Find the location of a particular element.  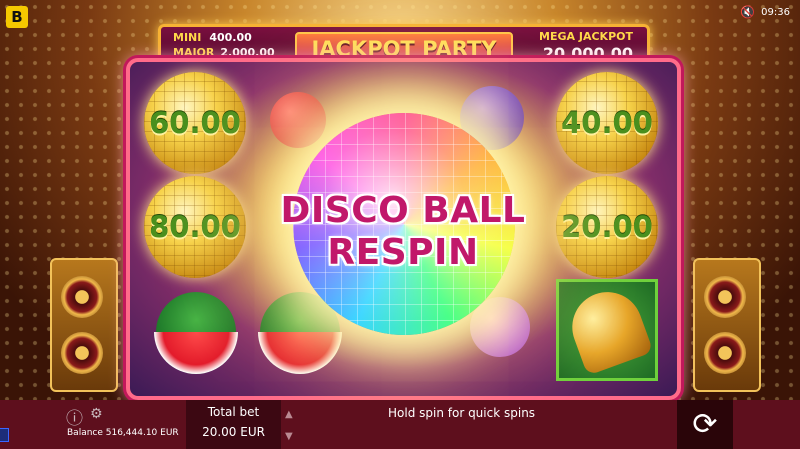

bet-value: 20.00 EUR is located at coordinates (233, 432).